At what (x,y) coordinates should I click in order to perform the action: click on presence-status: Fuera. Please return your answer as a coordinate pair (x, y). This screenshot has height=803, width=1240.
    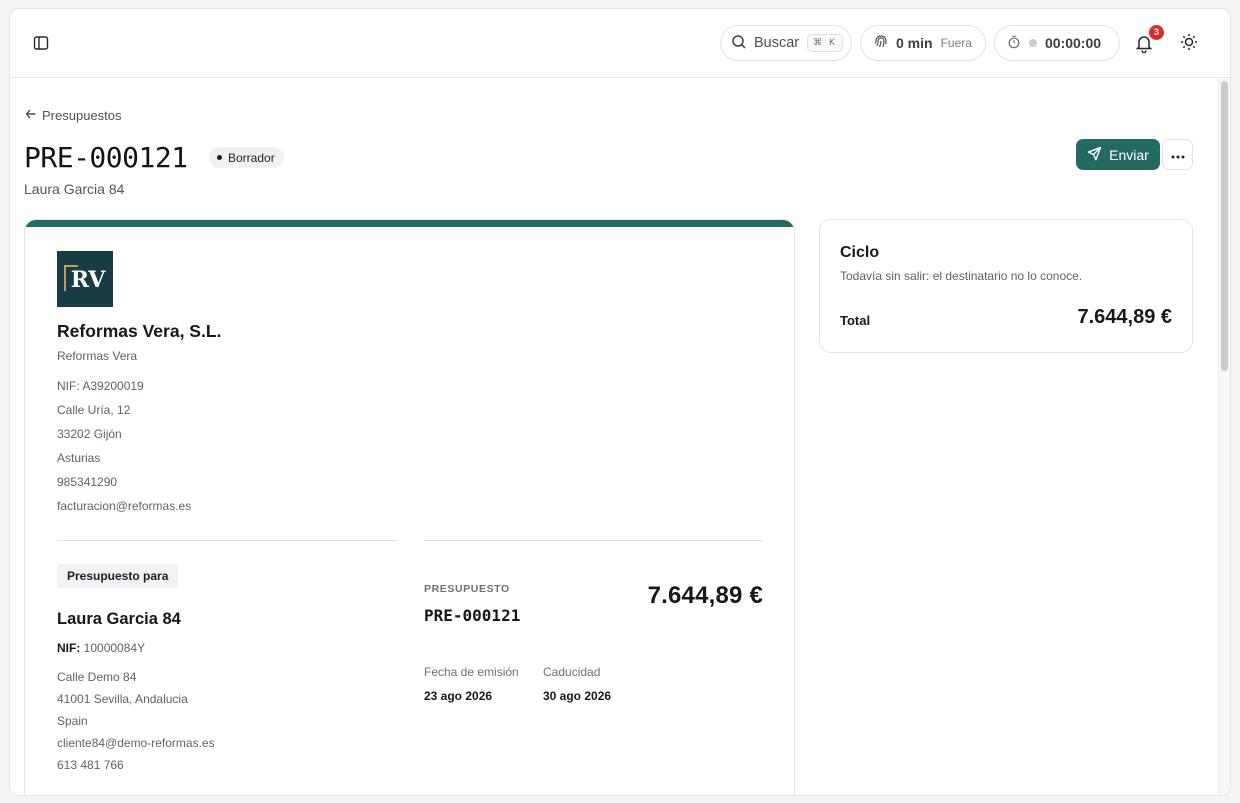
    Looking at the image, I should click on (956, 43).